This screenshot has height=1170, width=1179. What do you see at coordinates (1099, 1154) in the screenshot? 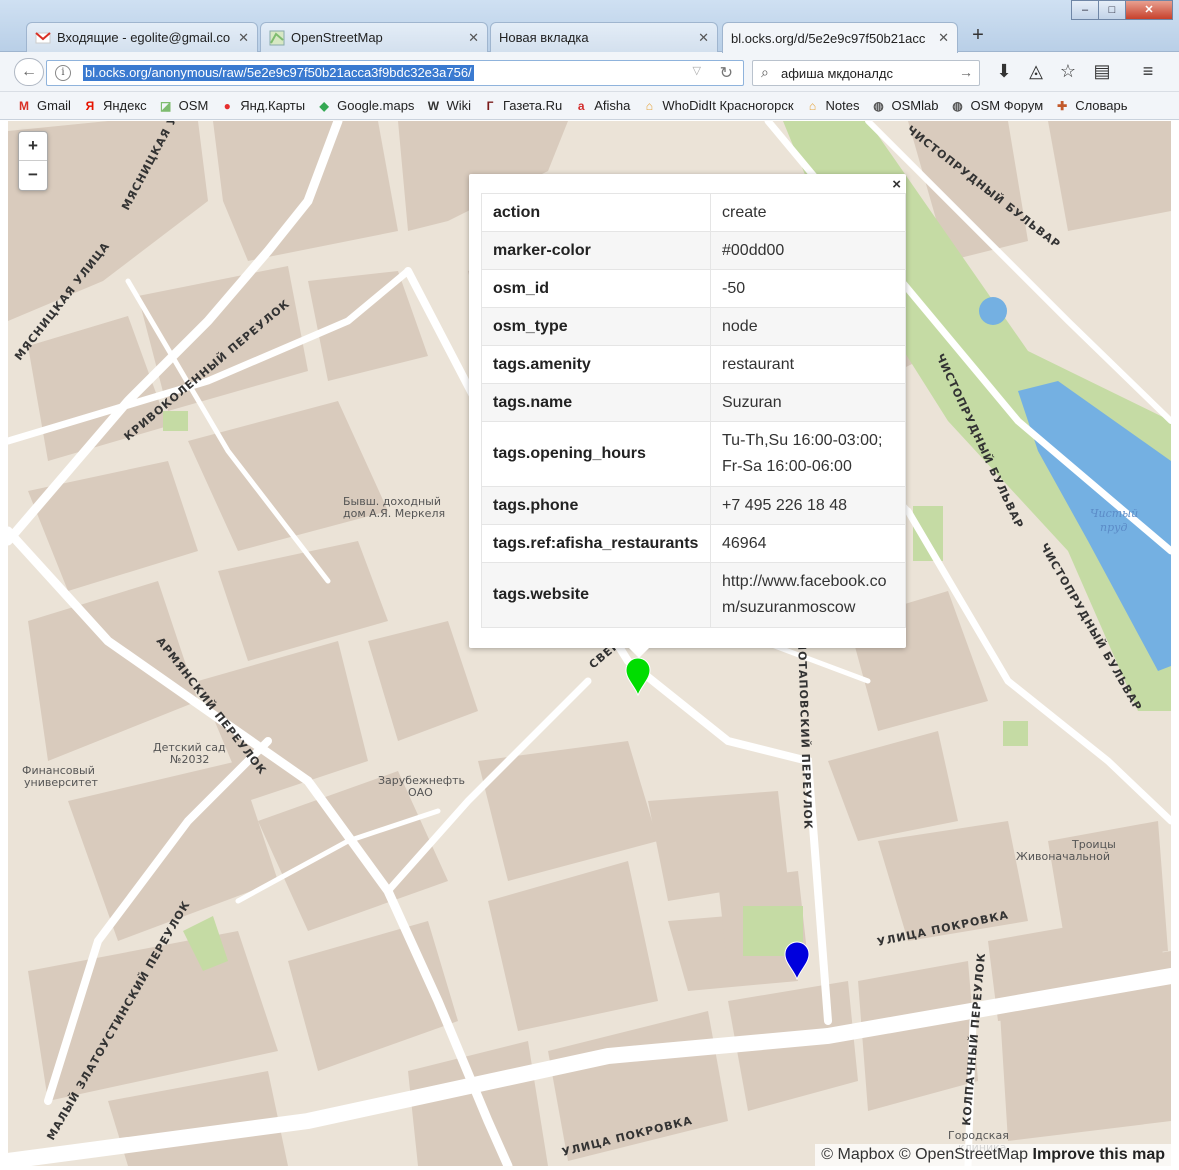
I see `improve-map-link: Improve this map` at bounding box center [1099, 1154].